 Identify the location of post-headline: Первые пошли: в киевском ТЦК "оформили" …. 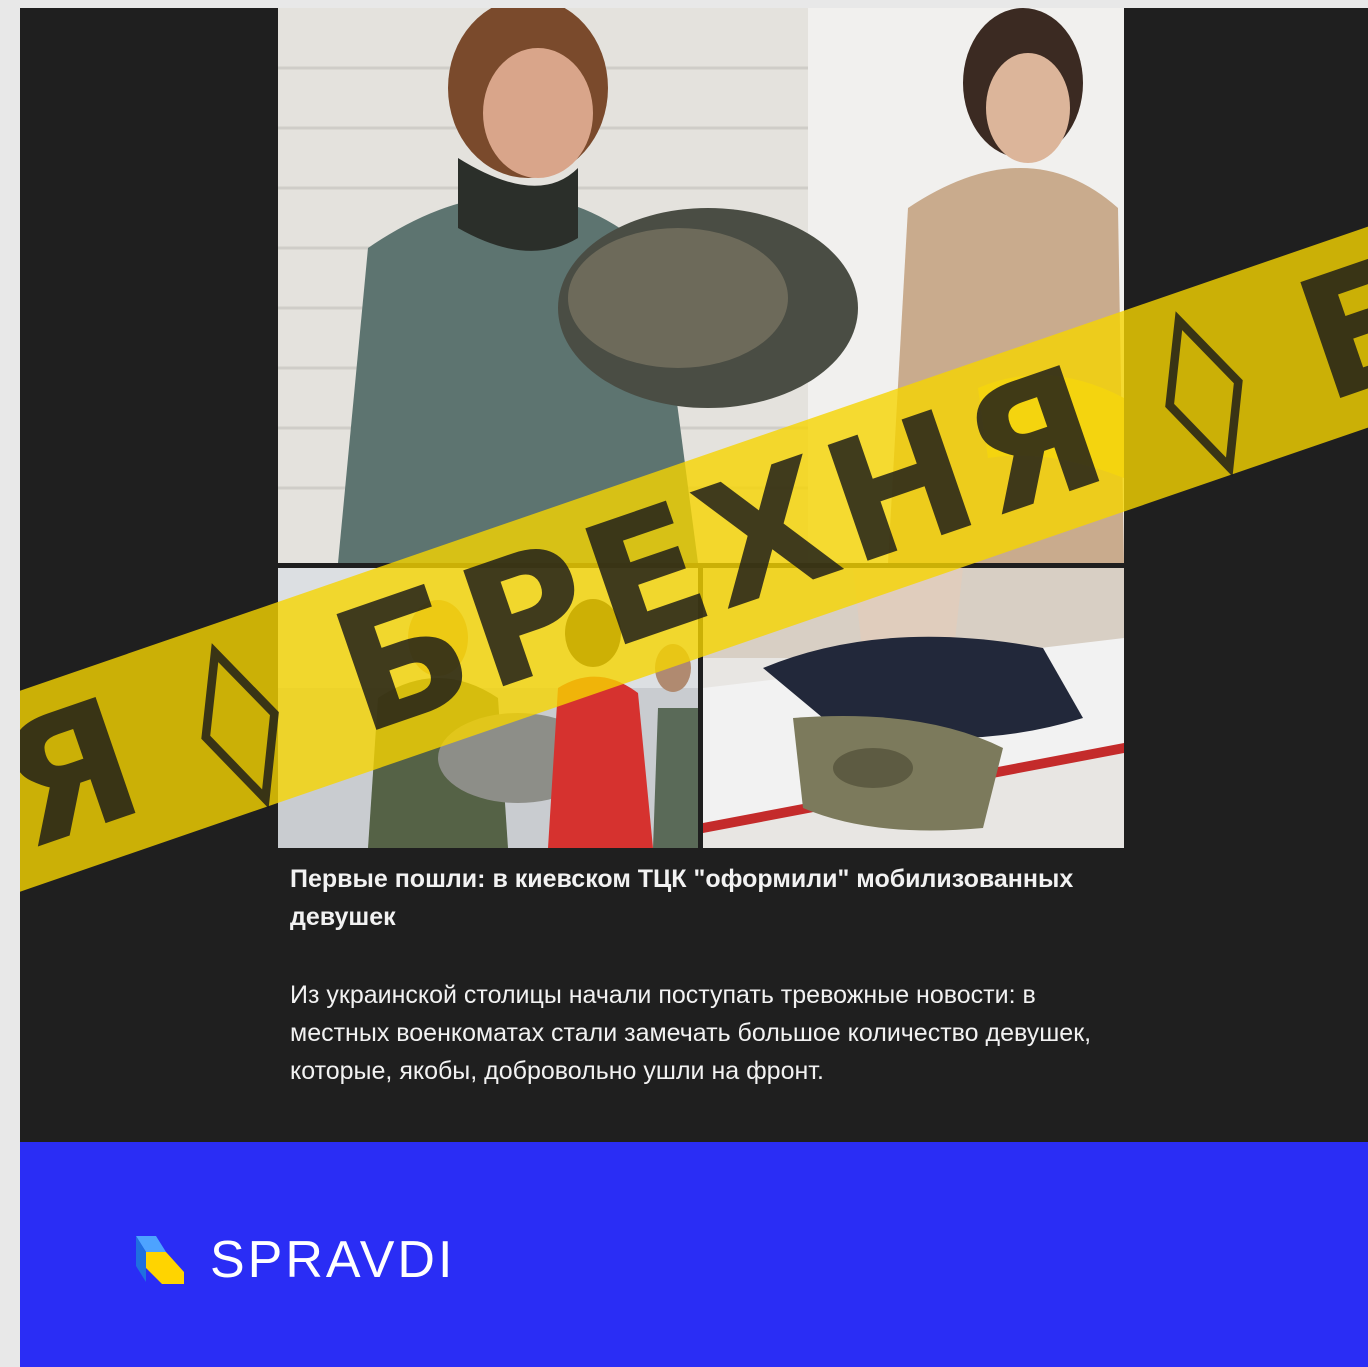
(682, 898).